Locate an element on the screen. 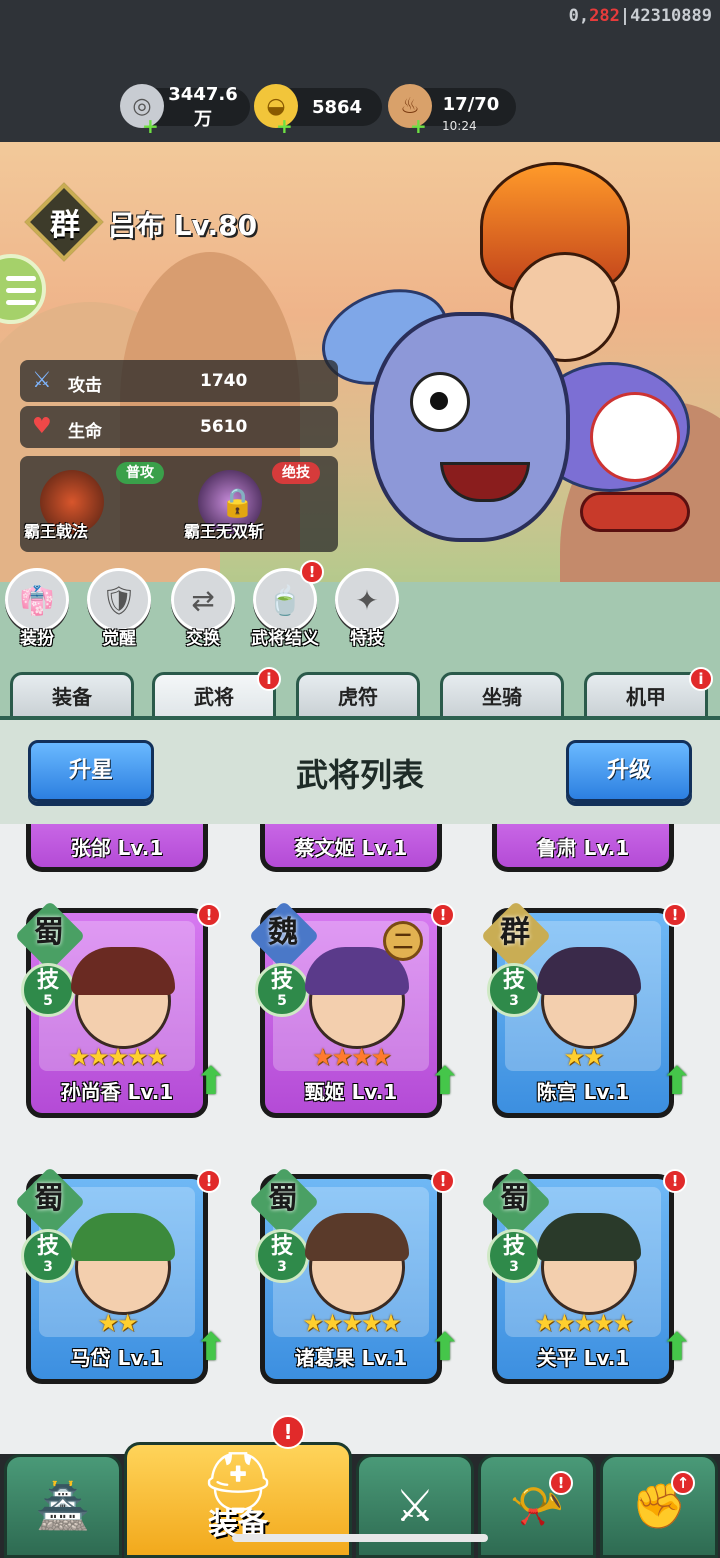  category-tabs: 装备 武将 i 虎符 坐骑 机甲 i is located at coordinates (360, 692).